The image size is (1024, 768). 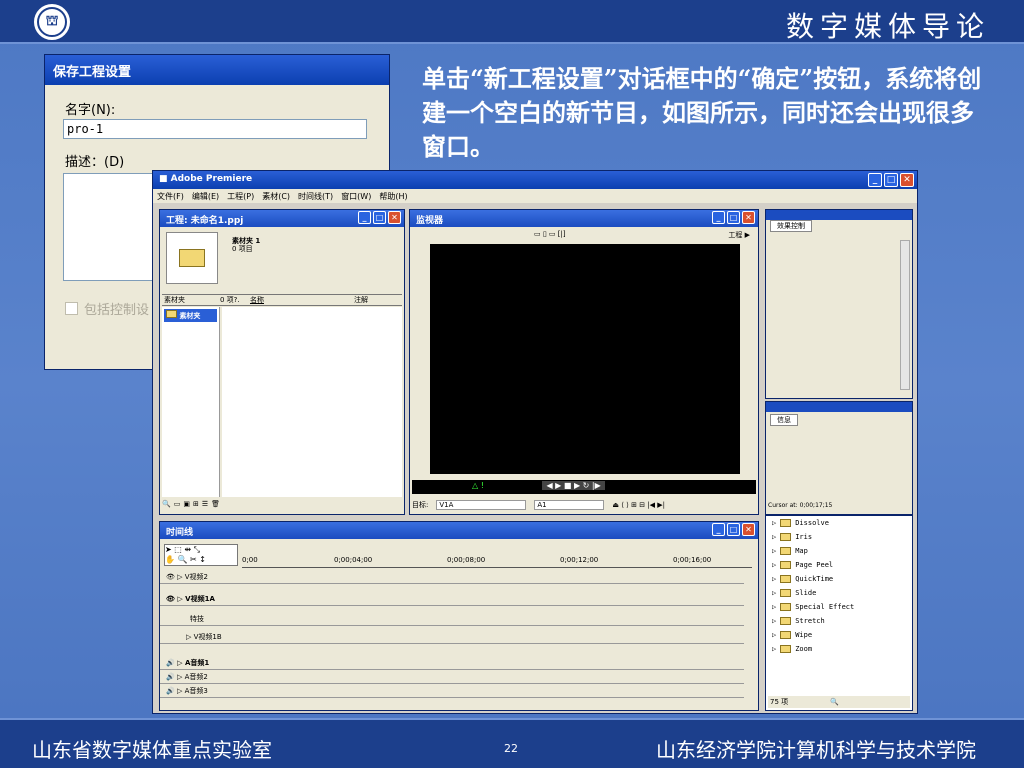 I want to click on col-items: 0 项?., so click(x=235, y=300).